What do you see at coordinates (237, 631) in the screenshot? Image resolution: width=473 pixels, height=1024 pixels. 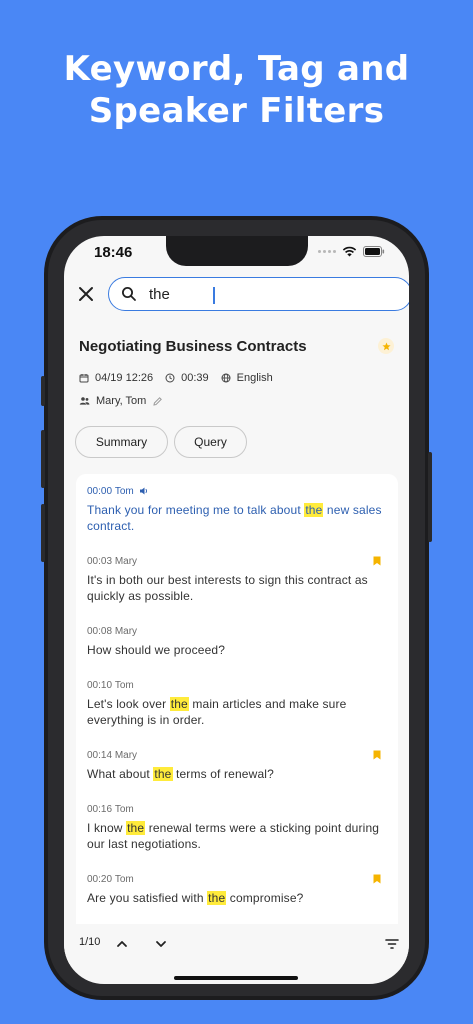 I see `segment-header: 00:08 Mary` at bounding box center [237, 631].